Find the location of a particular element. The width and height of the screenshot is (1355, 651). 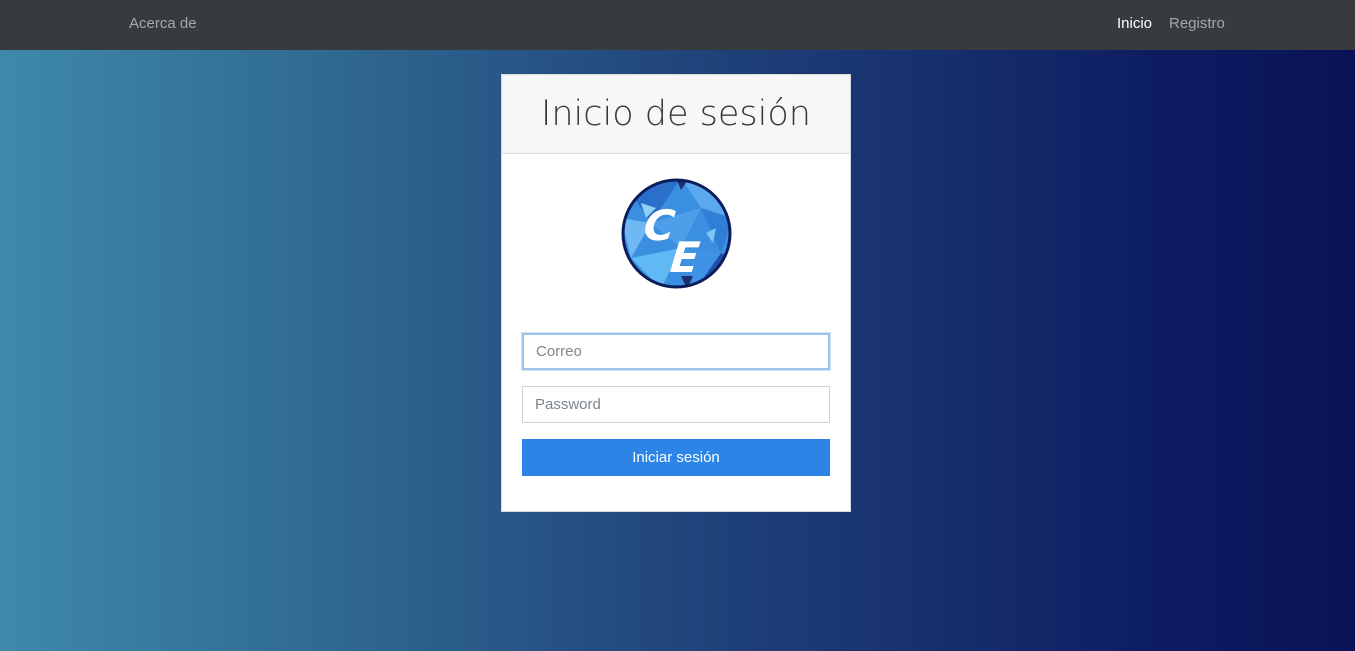

login-button: Iniciar sesión is located at coordinates (676, 457).